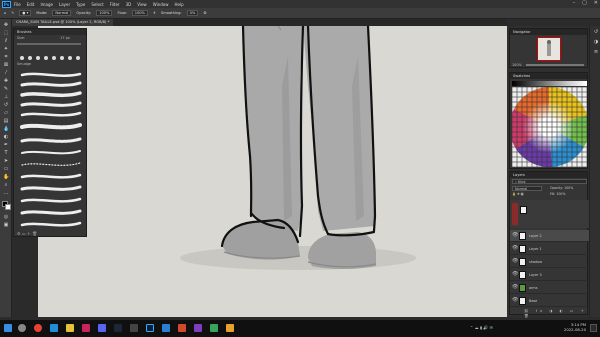 Image resolution: width=600 pixels, height=337 pixels. What do you see at coordinates (6, 153) in the screenshot?
I see `type-tool-icon: T` at bounding box center [6, 153].